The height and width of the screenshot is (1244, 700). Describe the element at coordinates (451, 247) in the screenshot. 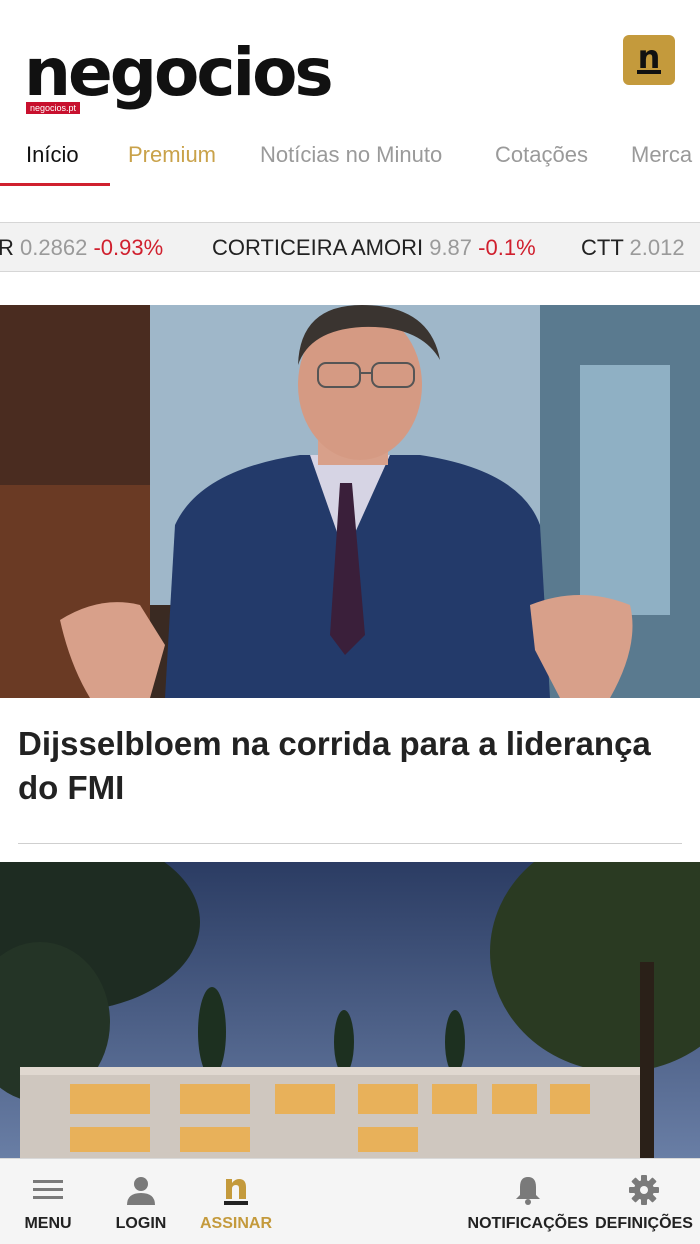

I see `ticker-price: 9.87` at that location.